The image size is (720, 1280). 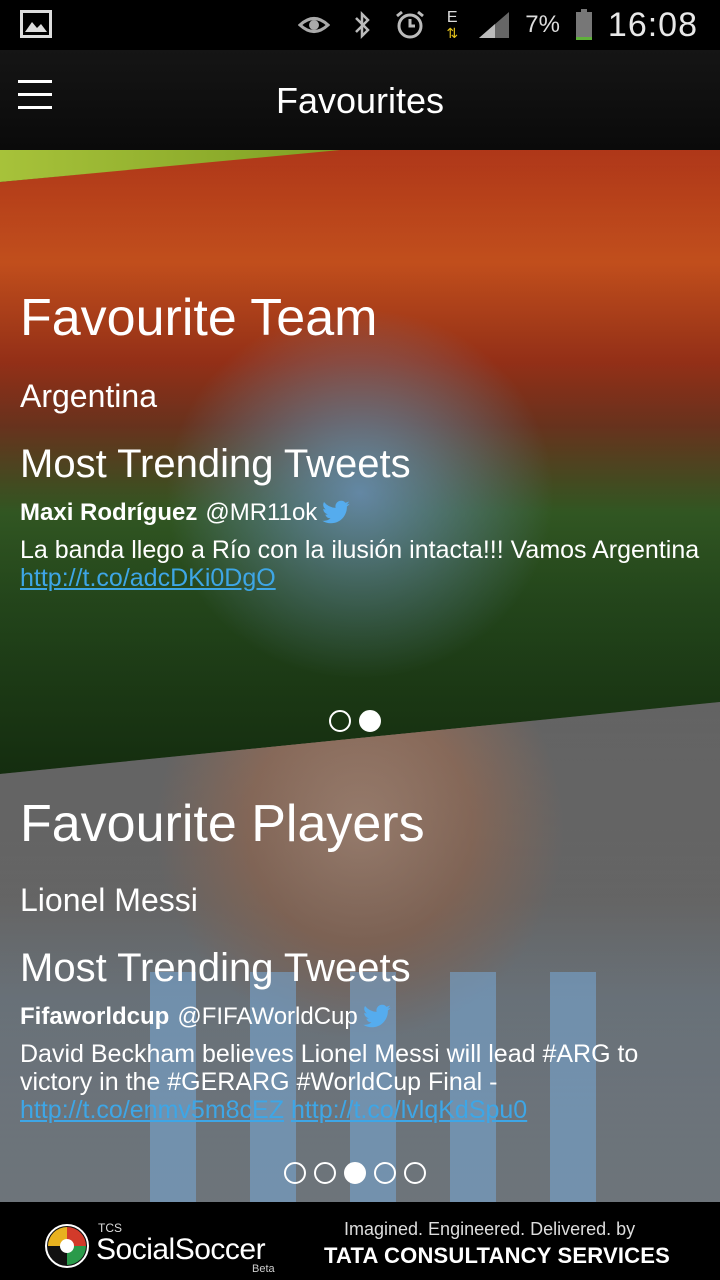 I want to click on tweet-handle: @FIFAWorldCup, so click(x=267, y=1016).